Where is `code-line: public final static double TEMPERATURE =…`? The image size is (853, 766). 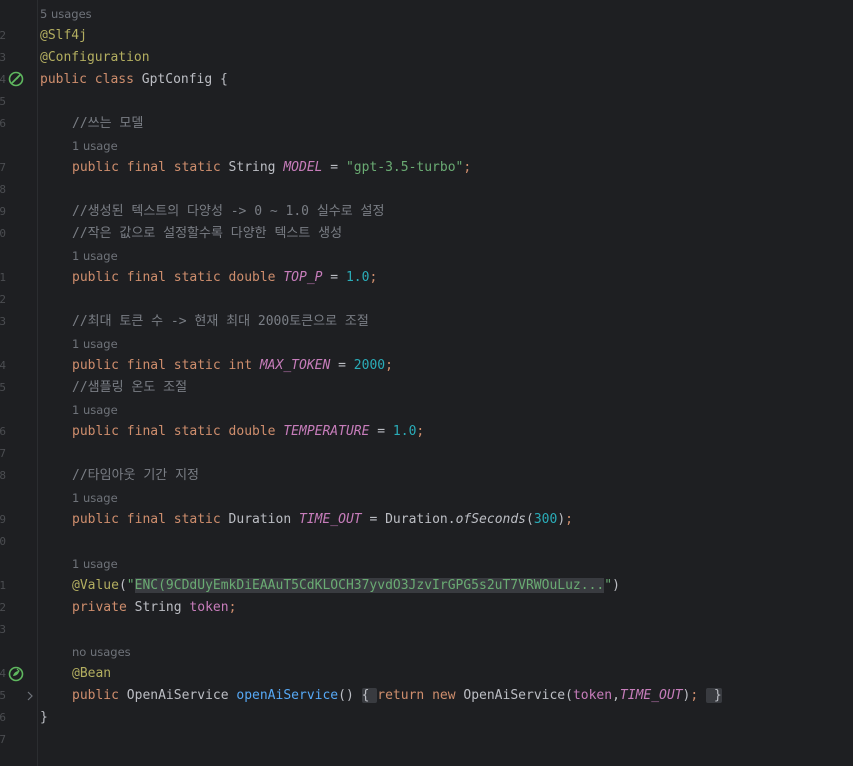
code-line: public final static double TEMPERATURE =… is located at coordinates (248, 431).